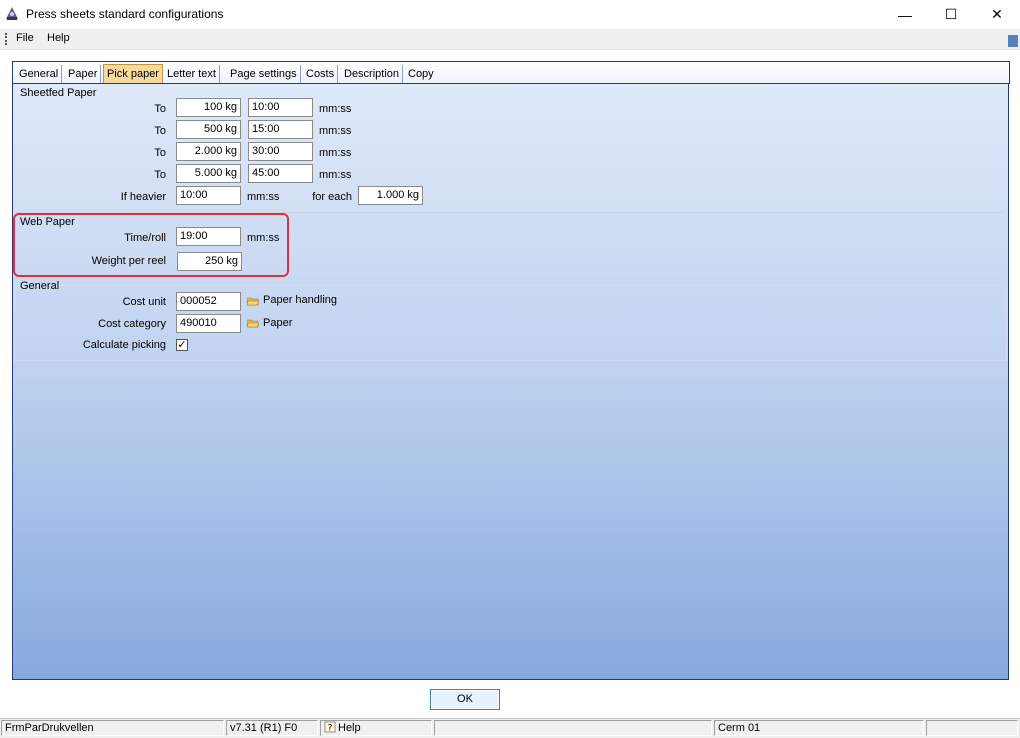 The image size is (1020, 738). Describe the element at coordinates (7, 39) in the screenshot. I see `menu-grip-icon` at that location.